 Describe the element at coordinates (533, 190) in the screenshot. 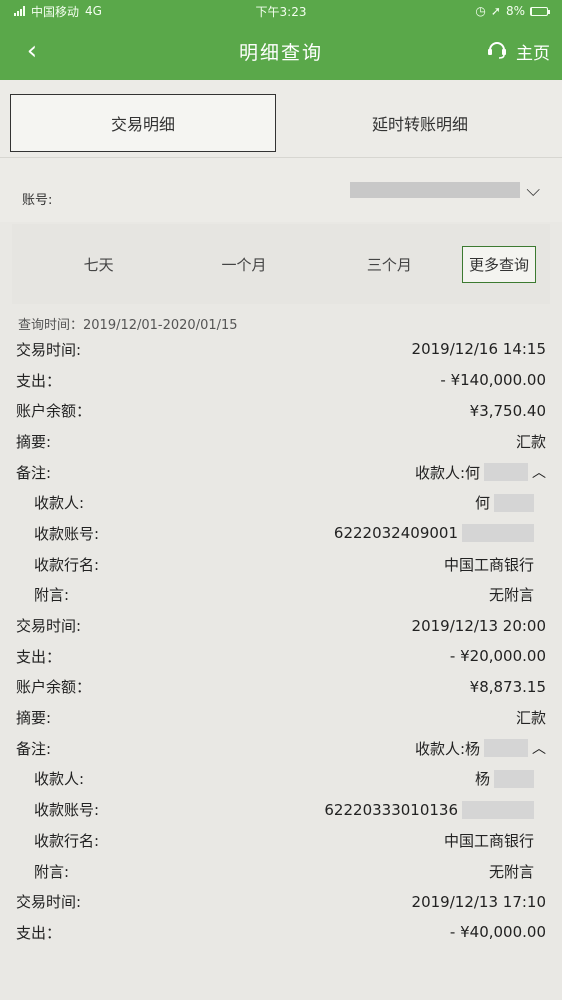

I see `chevron-down-icon: ⌵` at that location.